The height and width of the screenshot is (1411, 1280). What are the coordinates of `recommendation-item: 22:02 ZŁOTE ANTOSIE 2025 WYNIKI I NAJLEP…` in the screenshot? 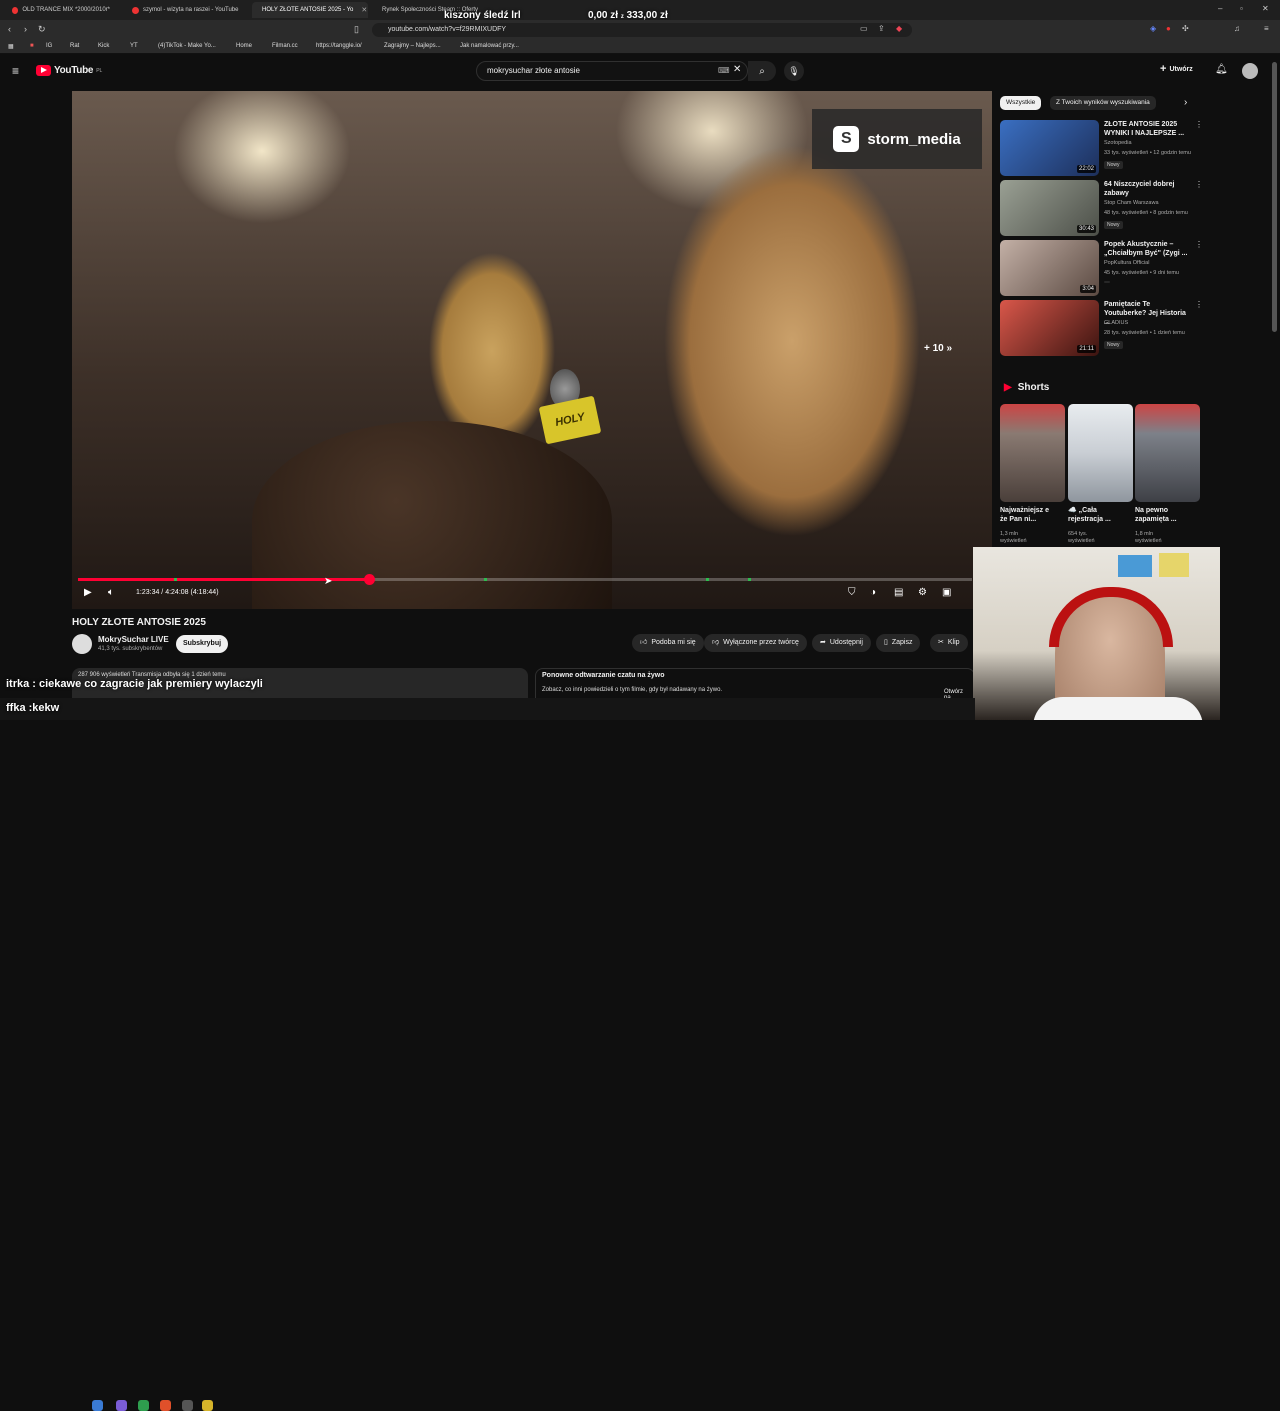 It's located at (1101, 149).